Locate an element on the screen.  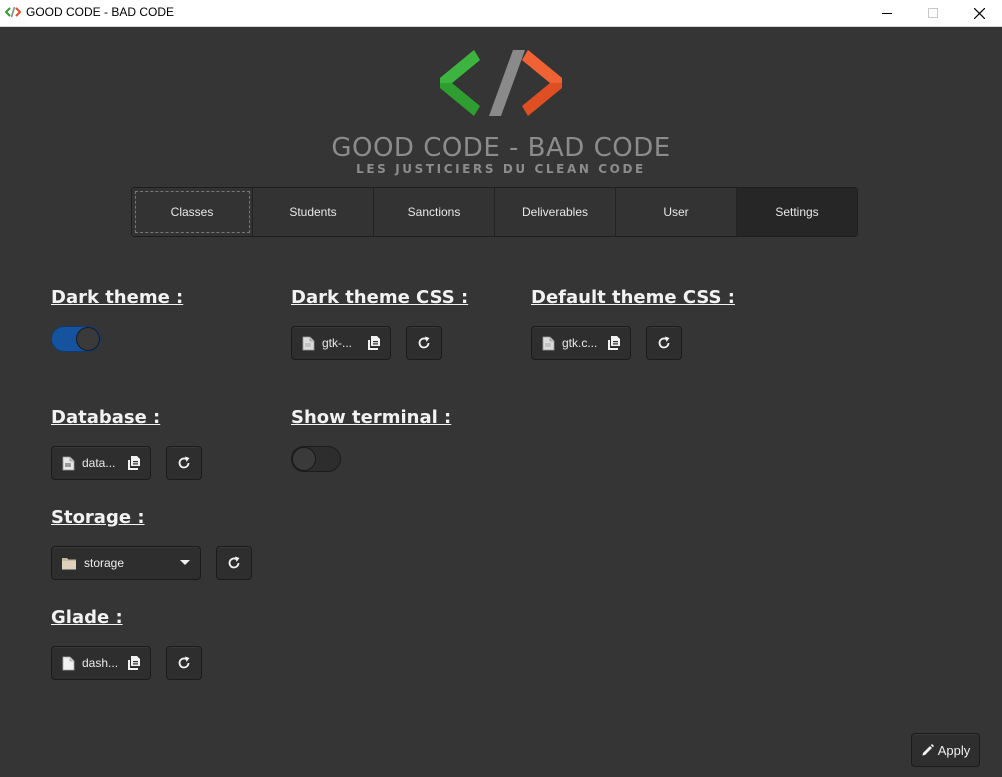
logo-title: GOOD CODE - BAD CODE is located at coordinates (501, 148).